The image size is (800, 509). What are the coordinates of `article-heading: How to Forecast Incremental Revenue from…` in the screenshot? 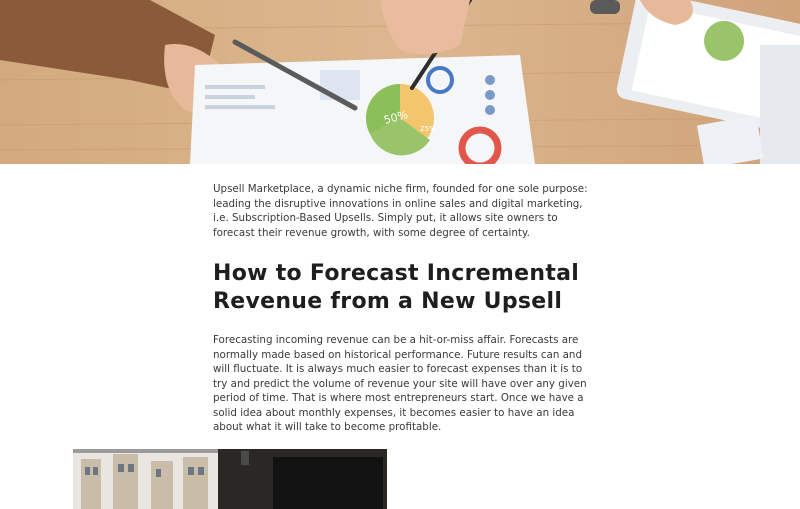 It's located at (396, 287).